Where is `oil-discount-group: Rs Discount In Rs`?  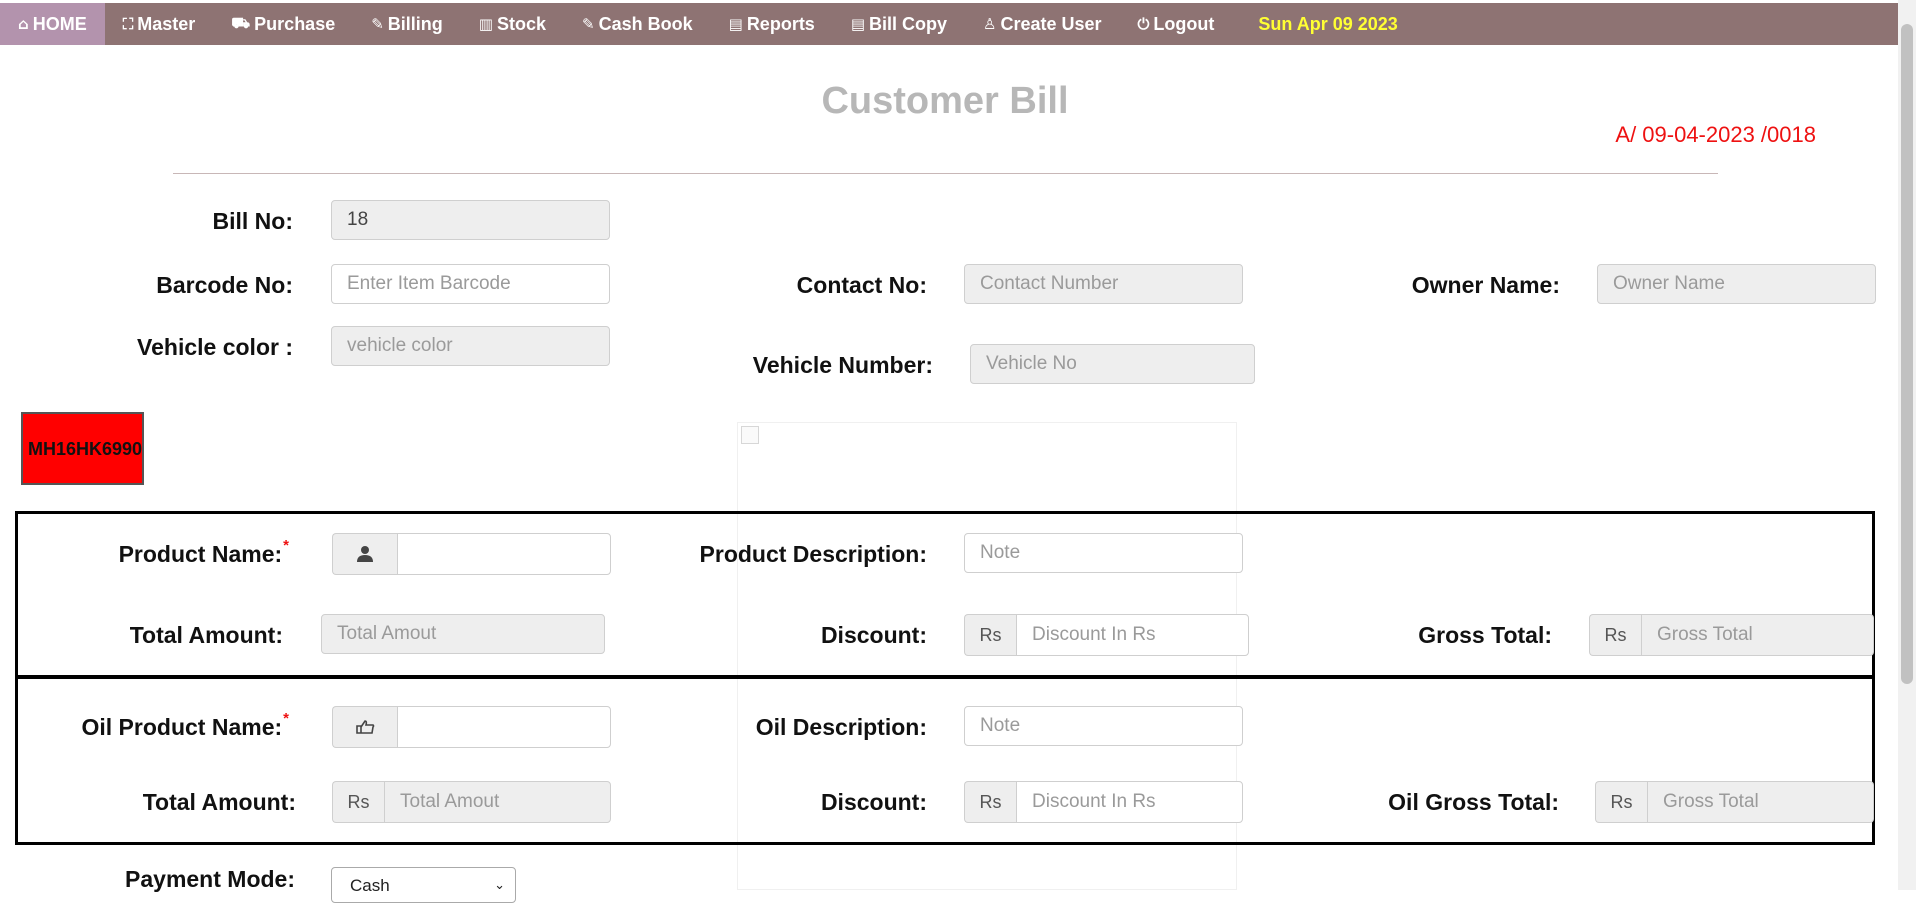
oil-discount-group: Rs Discount In Rs is located at coordinates (1103, 802).